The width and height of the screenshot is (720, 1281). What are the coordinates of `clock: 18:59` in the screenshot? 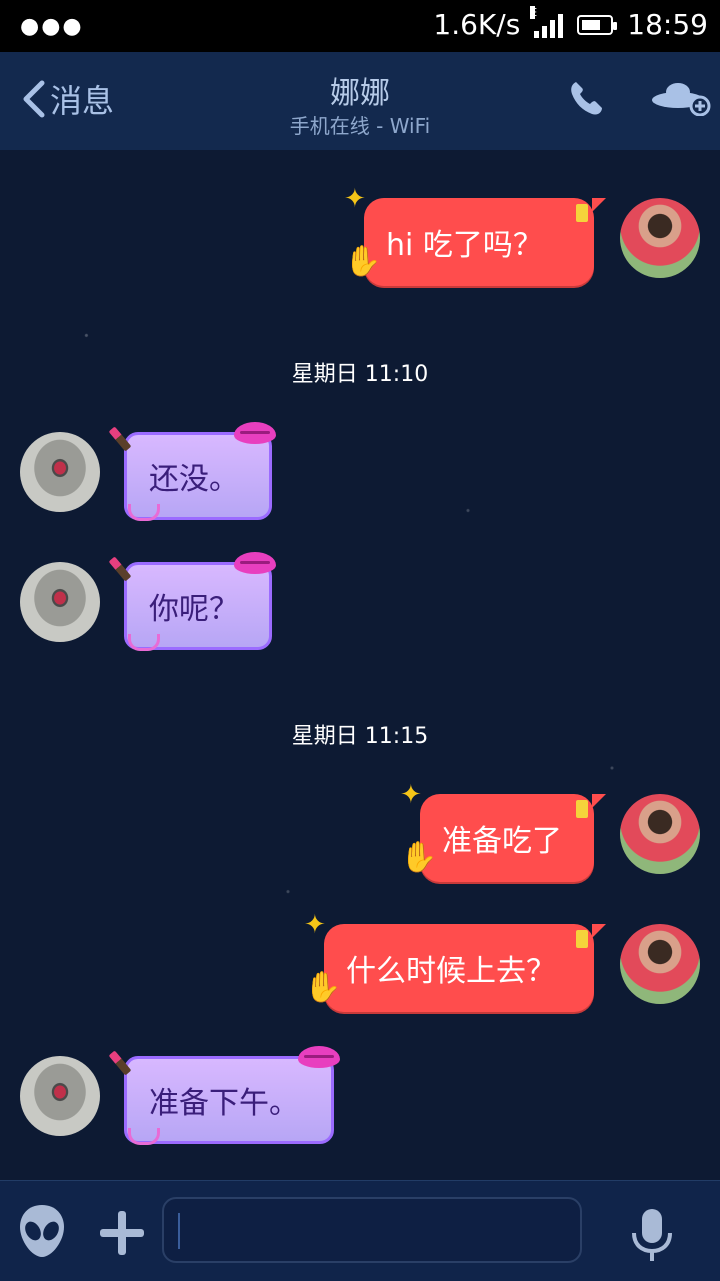 It's located at (667, 24).